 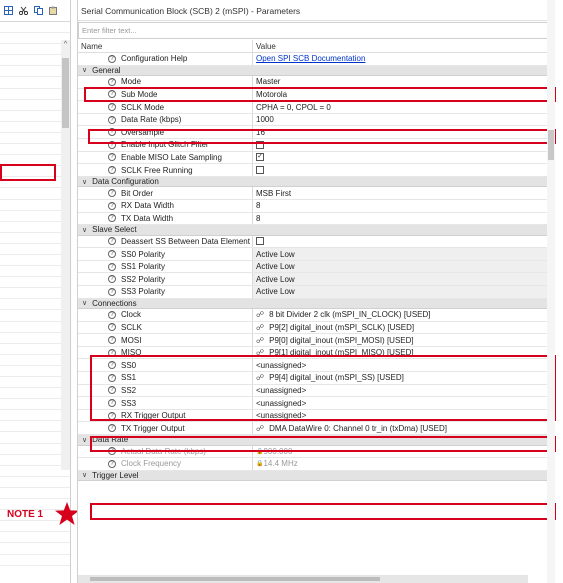 What do you see at coordinates (280, 463) in the screenshot?
I see `parameter-value: 14.4 MHz` at bounding box center [280, 463].